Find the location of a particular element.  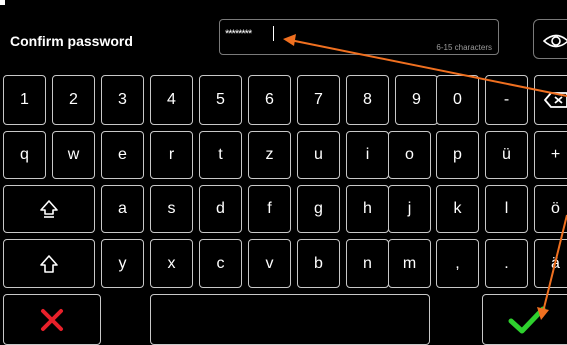

key-a-umlaut: ä is located at coordinates (550, 263).